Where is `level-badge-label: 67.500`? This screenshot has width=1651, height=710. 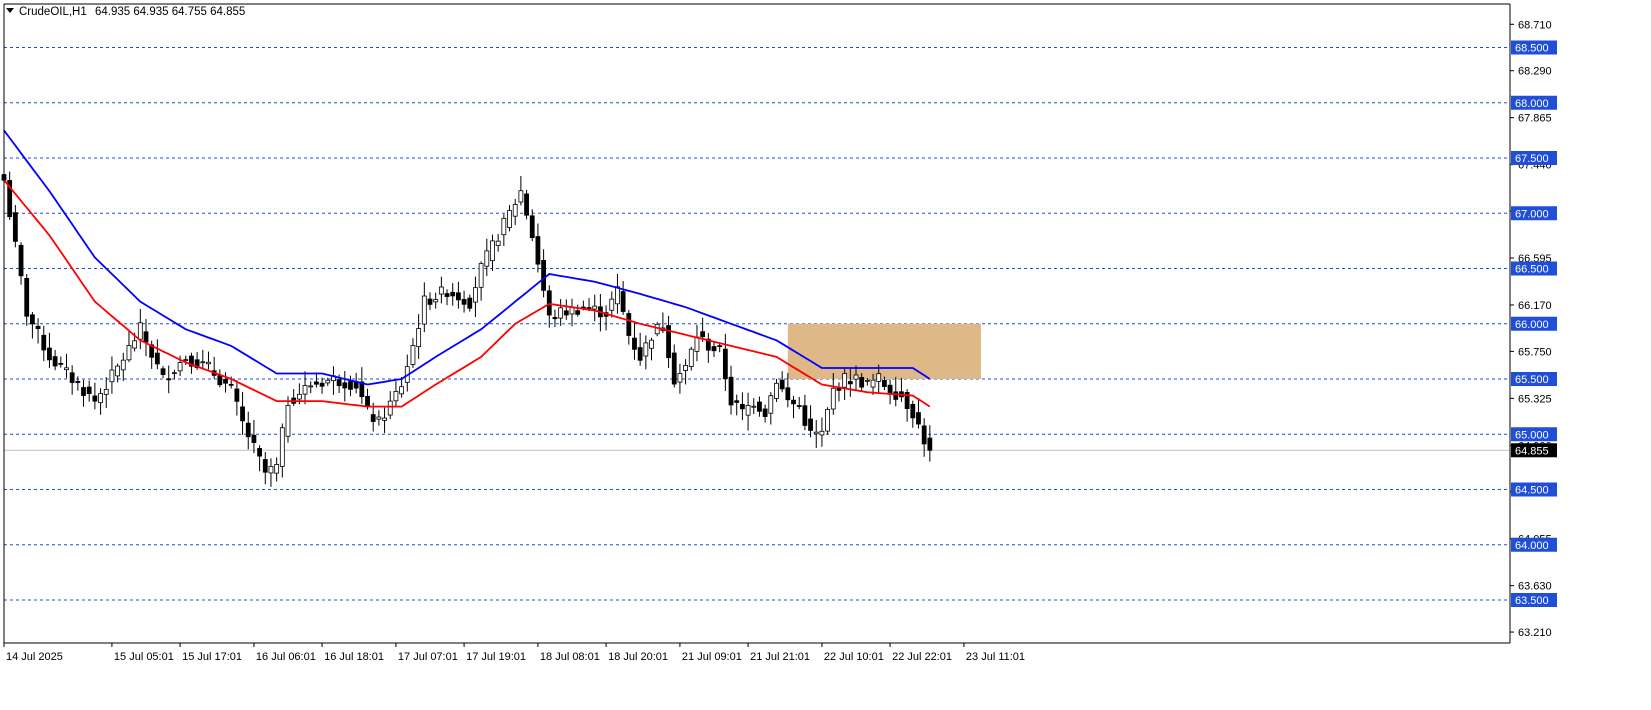 level-badge-label: 67.500 is located at coordinates (1532, 159).